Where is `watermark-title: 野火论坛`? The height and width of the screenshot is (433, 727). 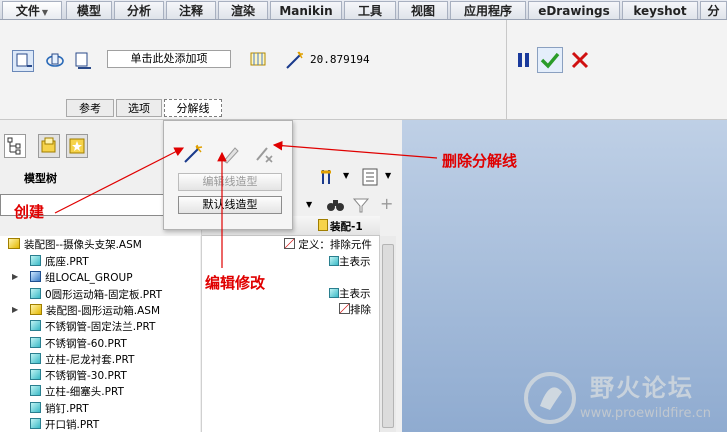
watermark-title: 野火论坛 is located at coordinates (642, 388).